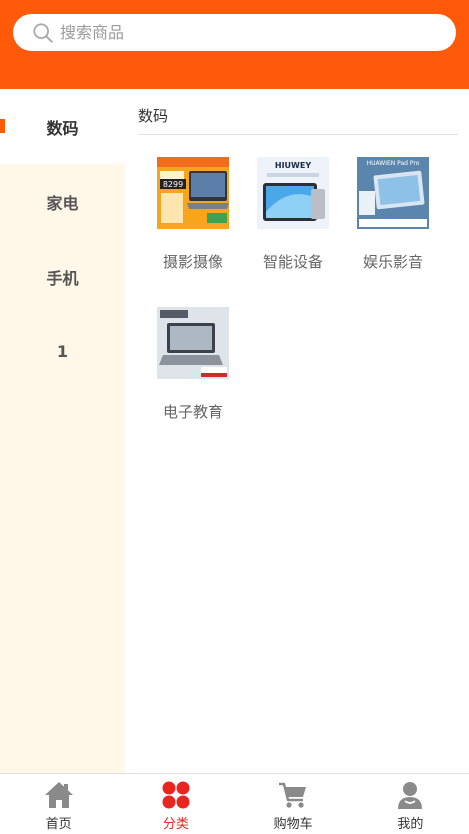  I want to click on search-bar, so click(234, 32).